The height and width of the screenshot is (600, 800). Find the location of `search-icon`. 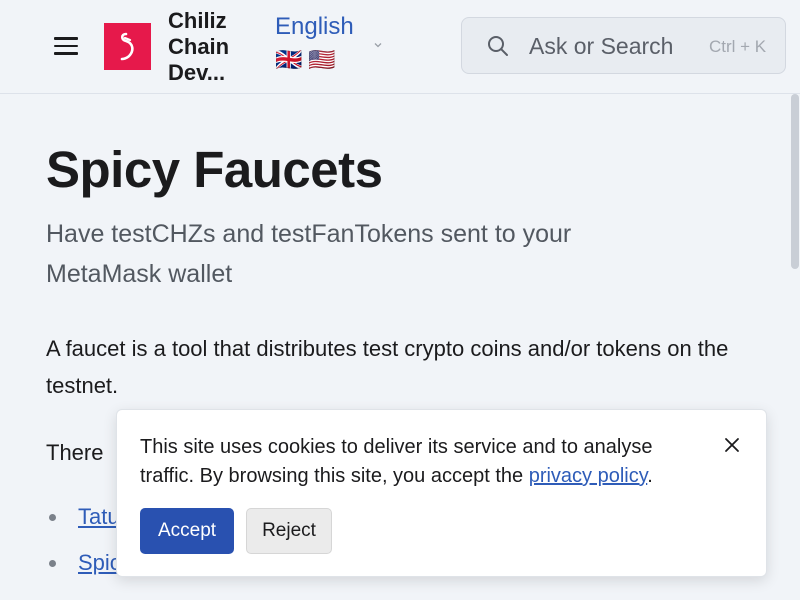

search-icon is located at coordinates (498, 46).